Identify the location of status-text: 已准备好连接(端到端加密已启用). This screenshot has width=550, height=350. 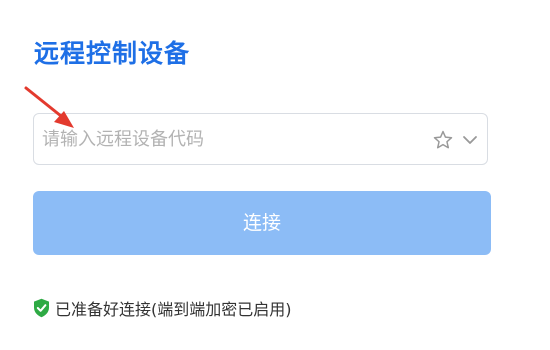
(173, 309).